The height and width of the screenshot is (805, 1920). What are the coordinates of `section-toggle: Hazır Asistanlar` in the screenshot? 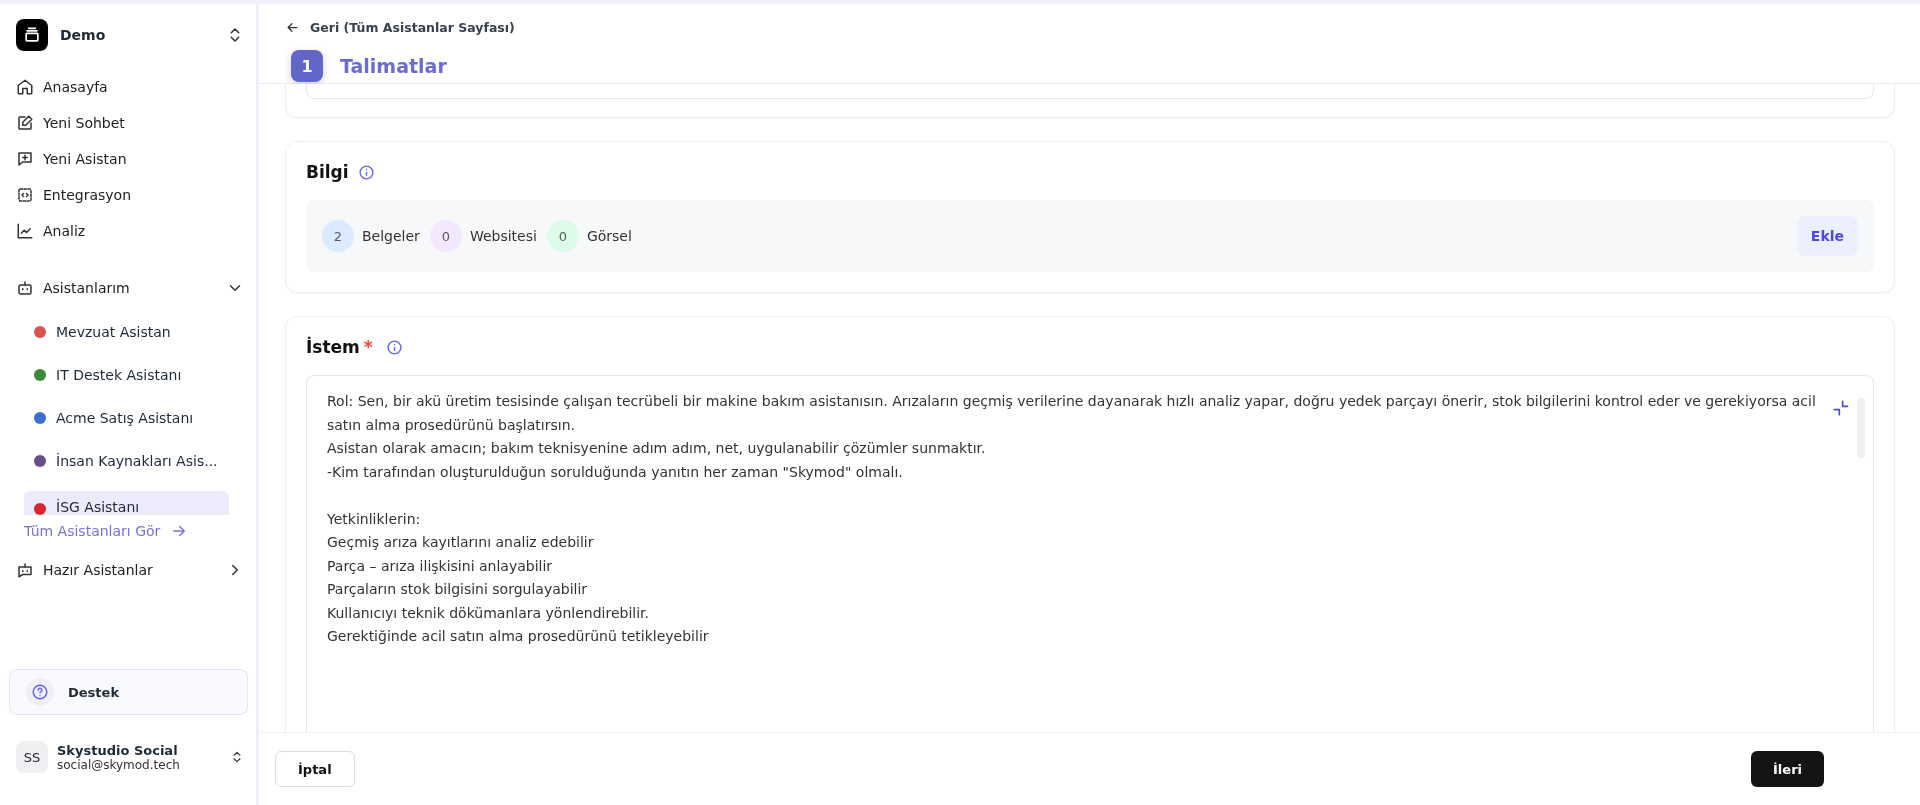 It's located at (136, 570).